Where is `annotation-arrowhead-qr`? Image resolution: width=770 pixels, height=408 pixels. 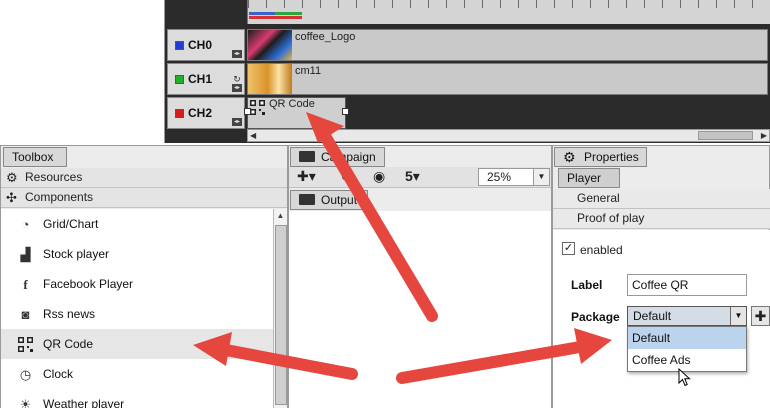
annotation-arrowhead-qr is located at coordinates (212, 349).